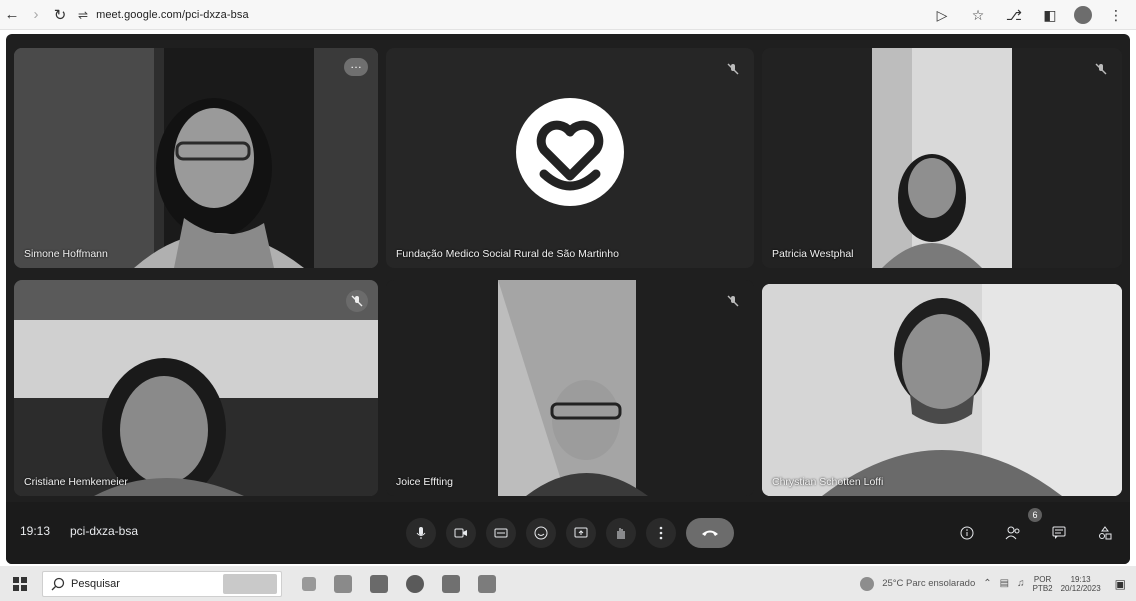  What do you see at coordinates (978, 15) in the screenshot?
I see `bookmark-star-icon: ☆` at bounding box center [978, 15].